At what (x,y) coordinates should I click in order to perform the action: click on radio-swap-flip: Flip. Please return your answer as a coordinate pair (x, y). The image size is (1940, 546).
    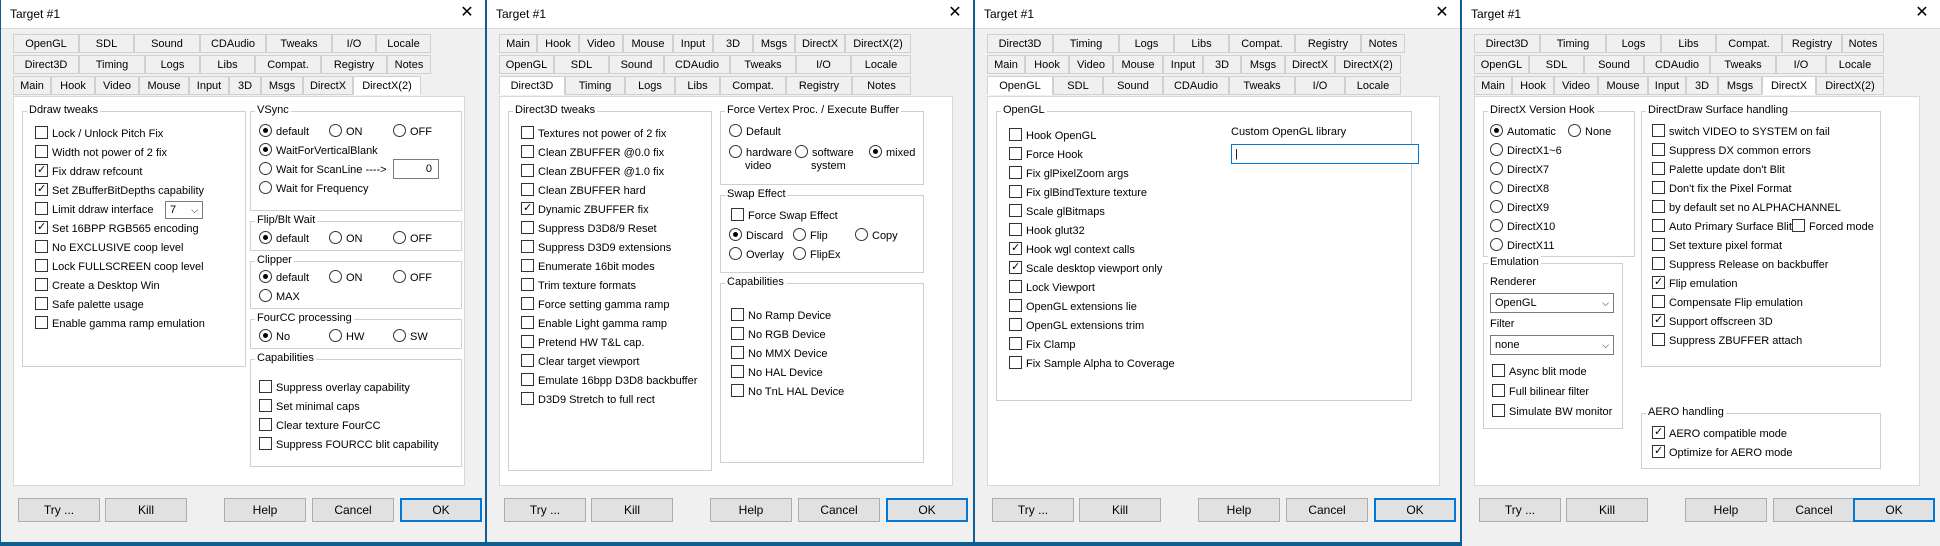
    Looking at the image, I should click on (810, 236).